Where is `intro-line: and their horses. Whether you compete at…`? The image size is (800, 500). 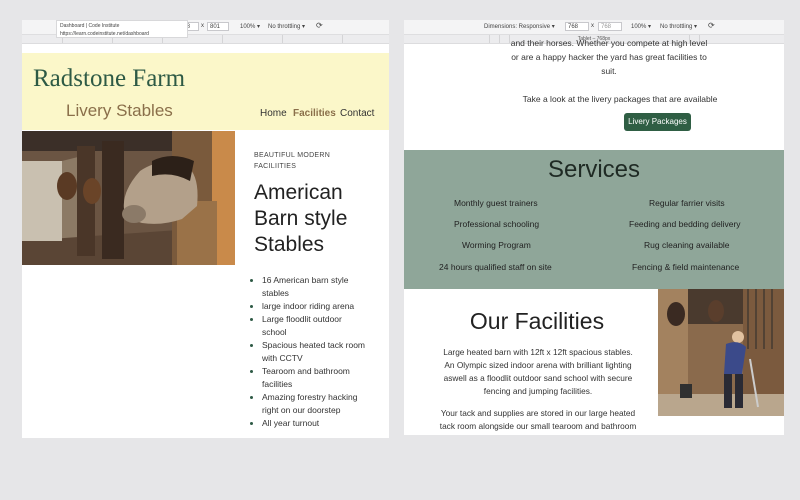
intro-line: and their horses. Whether you compete at… is located at coordinates (609, 43).